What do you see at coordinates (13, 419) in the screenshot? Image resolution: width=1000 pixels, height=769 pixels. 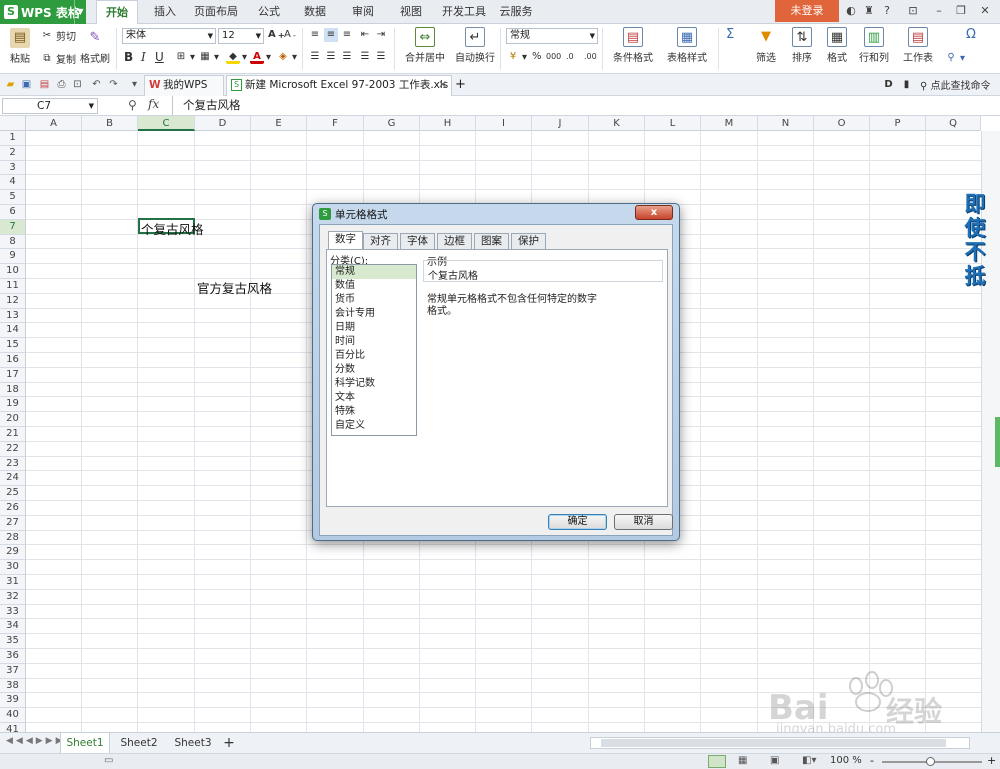 I see `row-header-20: 20` at bounding box center [13, 419].